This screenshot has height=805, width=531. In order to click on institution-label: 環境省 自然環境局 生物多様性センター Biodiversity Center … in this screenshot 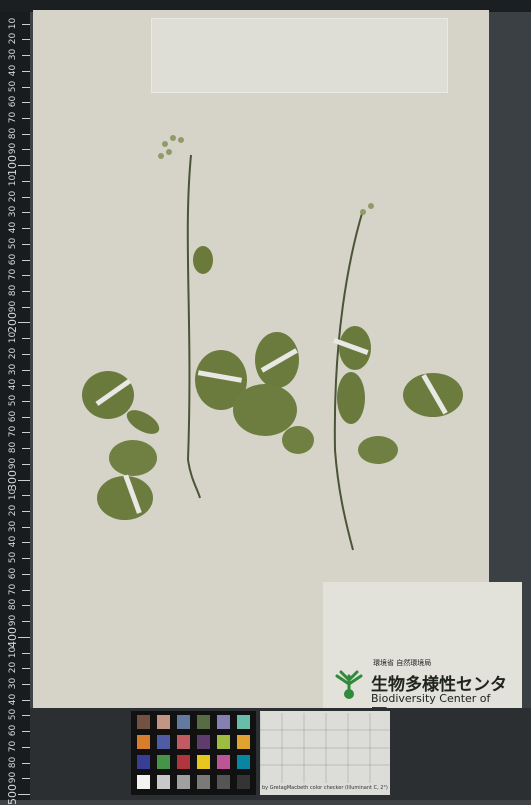, I will do `click(422, 651)`.